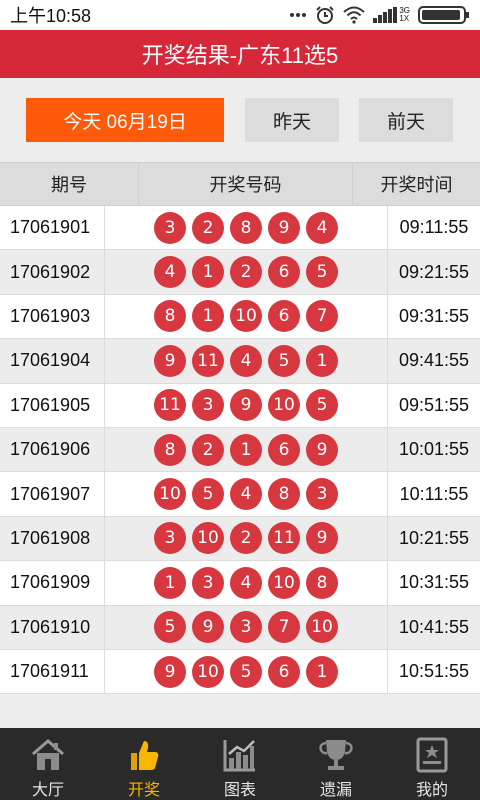 The height and width of the screenshot is (800, 480). I want to click on draw-numbers: 41265, so click(246, 272).